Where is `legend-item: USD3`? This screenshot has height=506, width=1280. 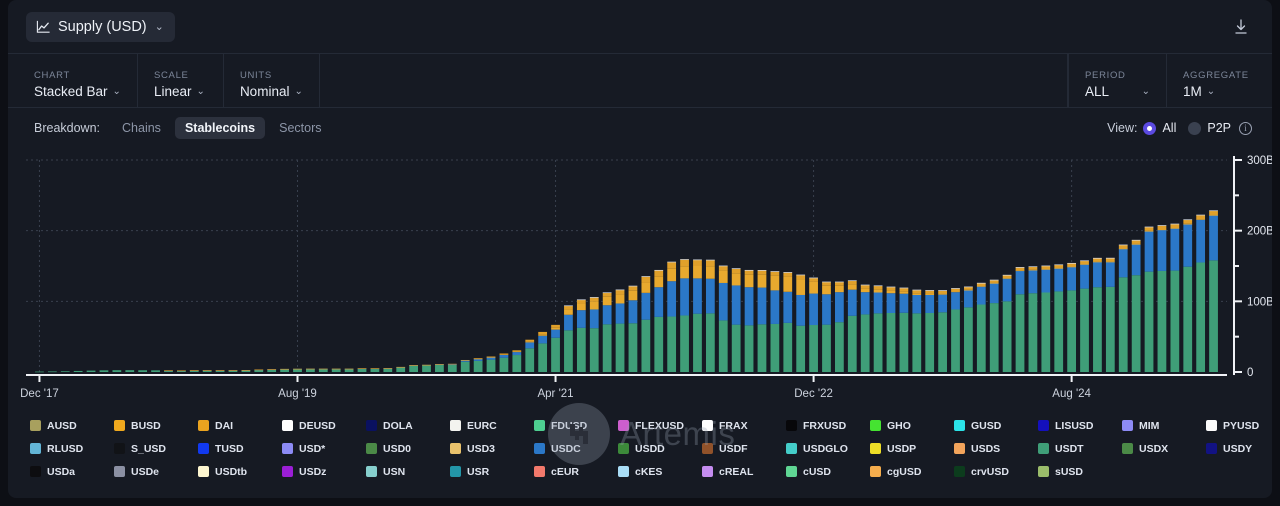 legend-item: USD3 is located at coordinates (492, 448).